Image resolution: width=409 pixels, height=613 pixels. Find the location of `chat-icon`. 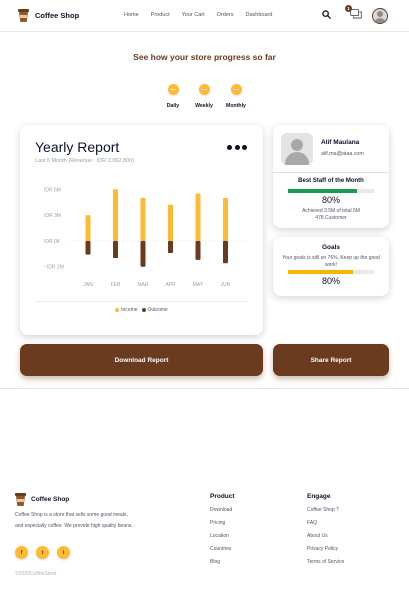

chat-icon is located at coordinates (356, 14).